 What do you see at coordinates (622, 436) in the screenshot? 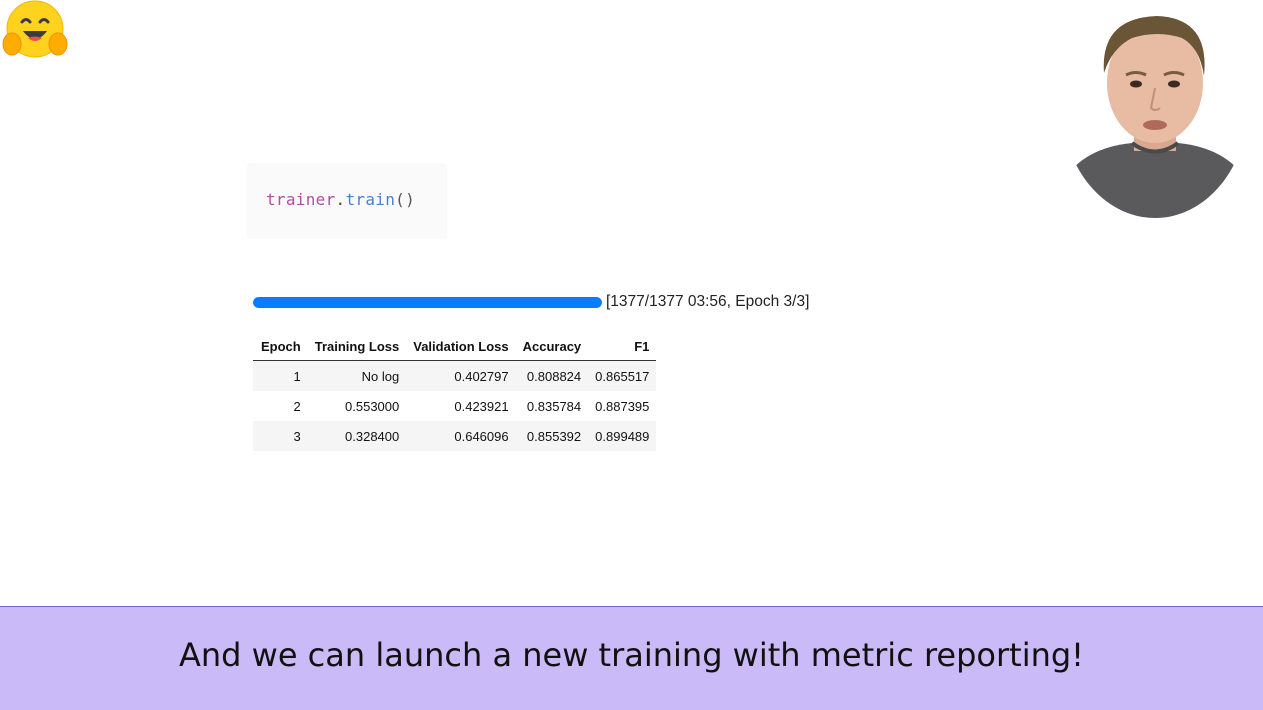
I see `cell-f1: 0.899489` at bounding box center [622, 436].